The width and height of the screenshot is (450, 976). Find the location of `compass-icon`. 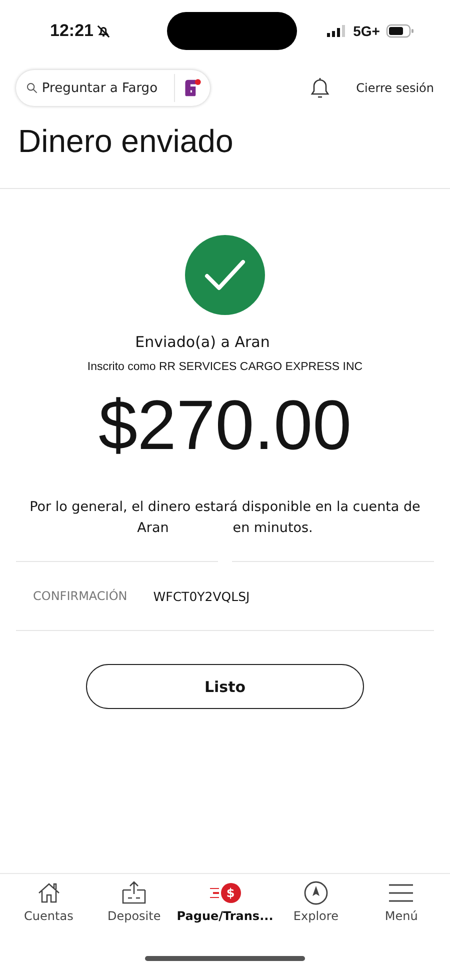

compass-icon is located at coordinates (315, 893).